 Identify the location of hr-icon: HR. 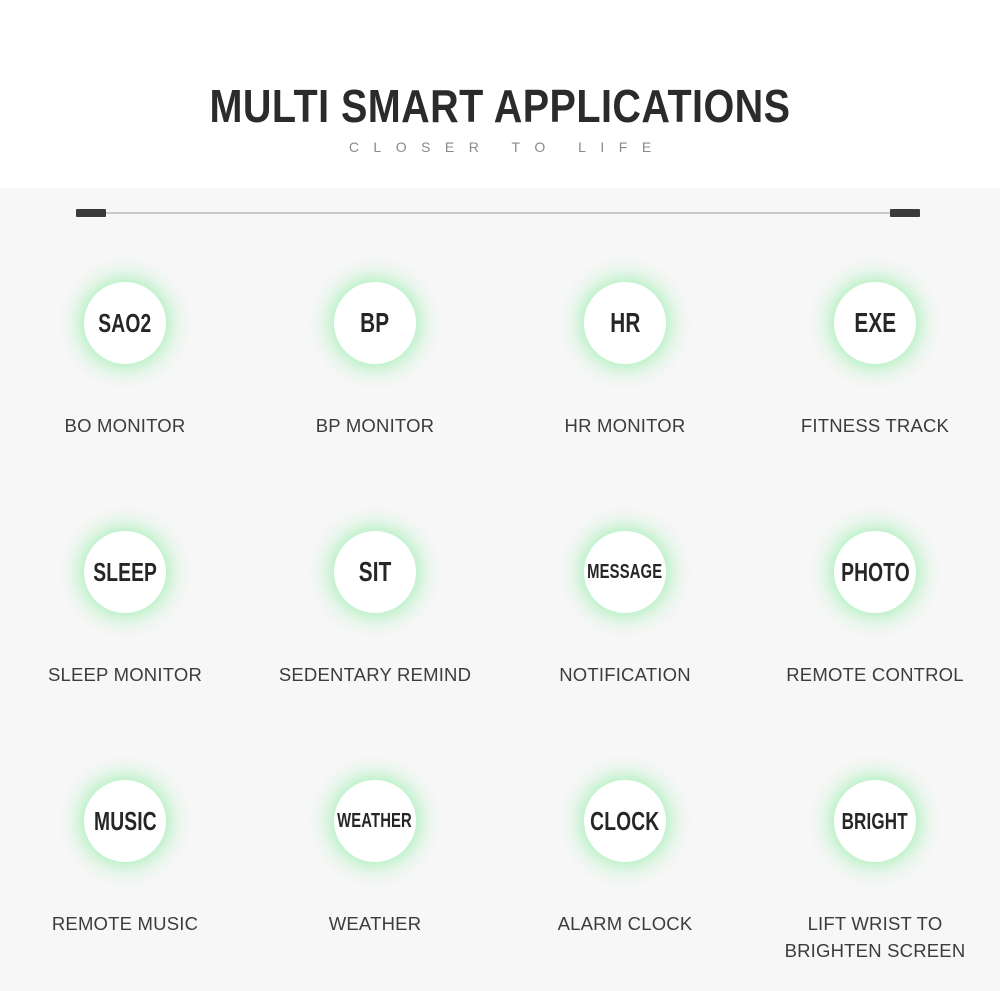
(625, 323).